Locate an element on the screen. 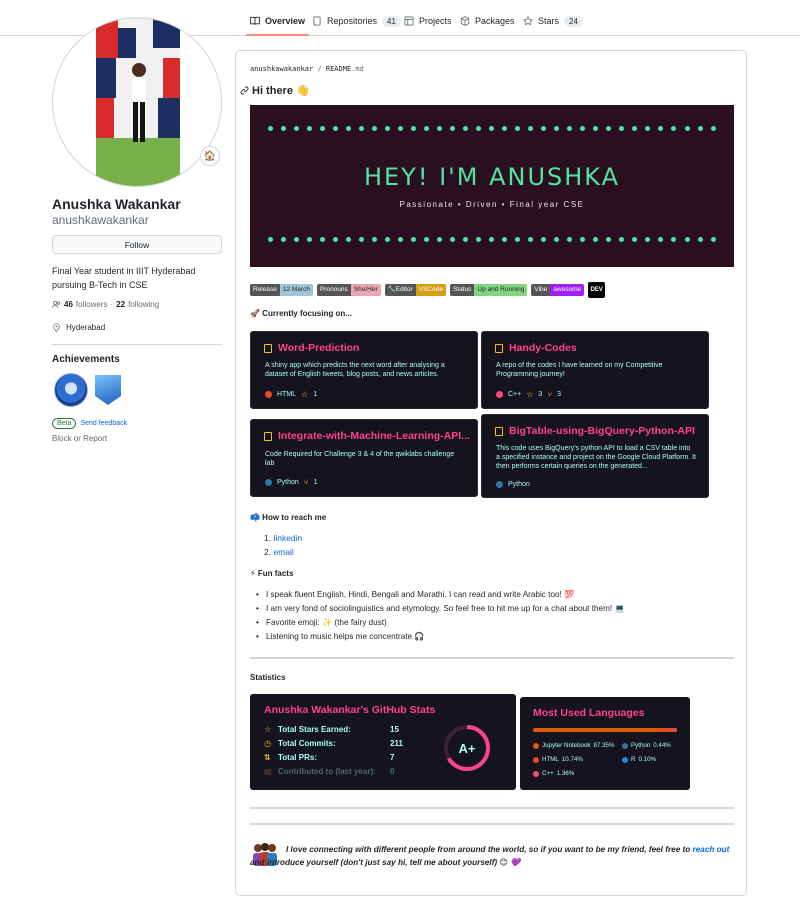  stat-value-contributed: 0 is located at coordinates (392, 771).